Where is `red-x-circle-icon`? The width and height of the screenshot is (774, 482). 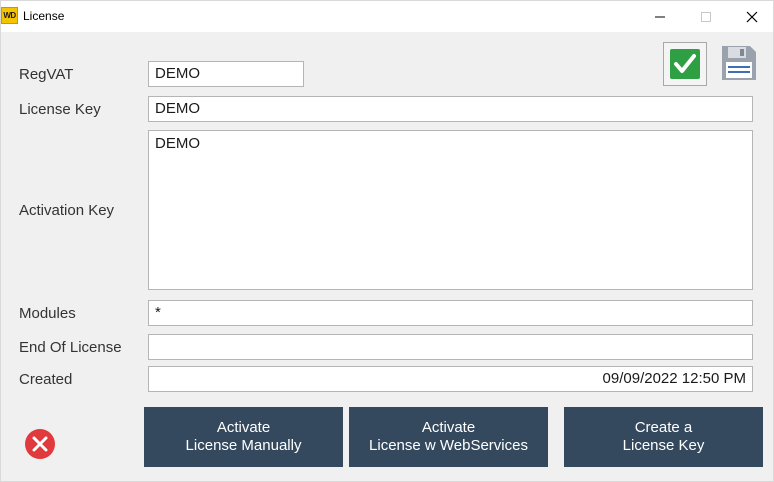 red-x-circle-icon is located at coordinates (40, 444).